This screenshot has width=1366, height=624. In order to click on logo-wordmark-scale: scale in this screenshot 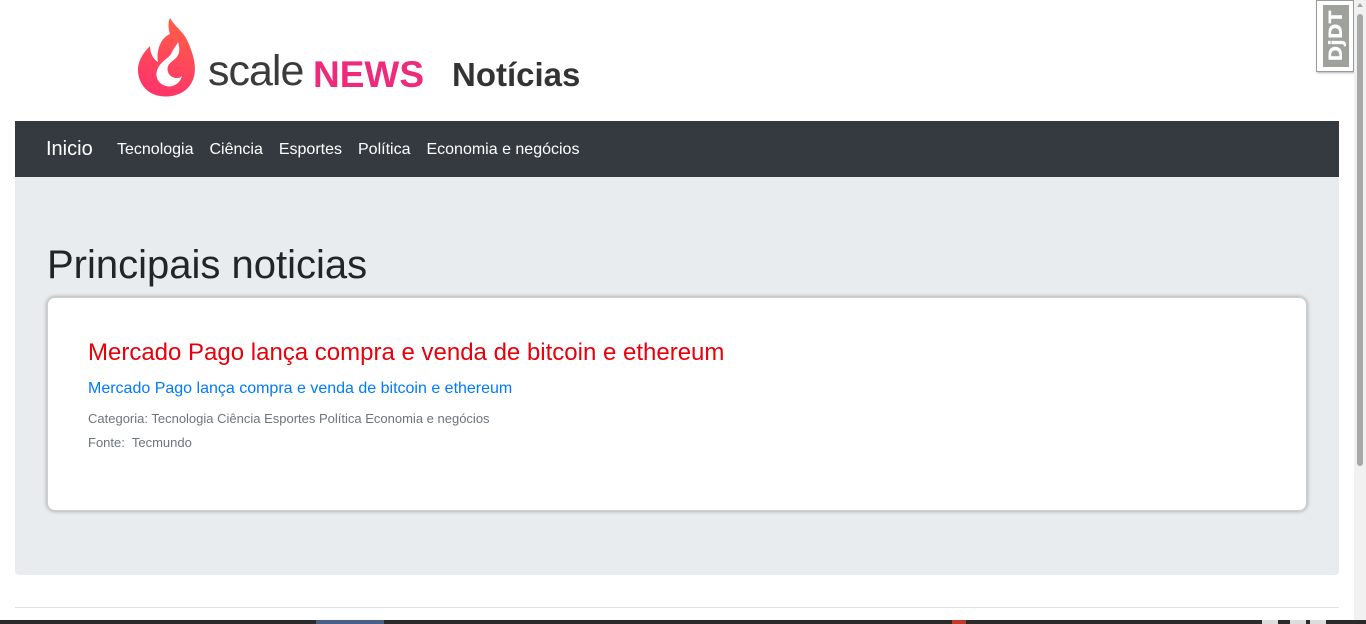, I will do `click(256, 71)`.